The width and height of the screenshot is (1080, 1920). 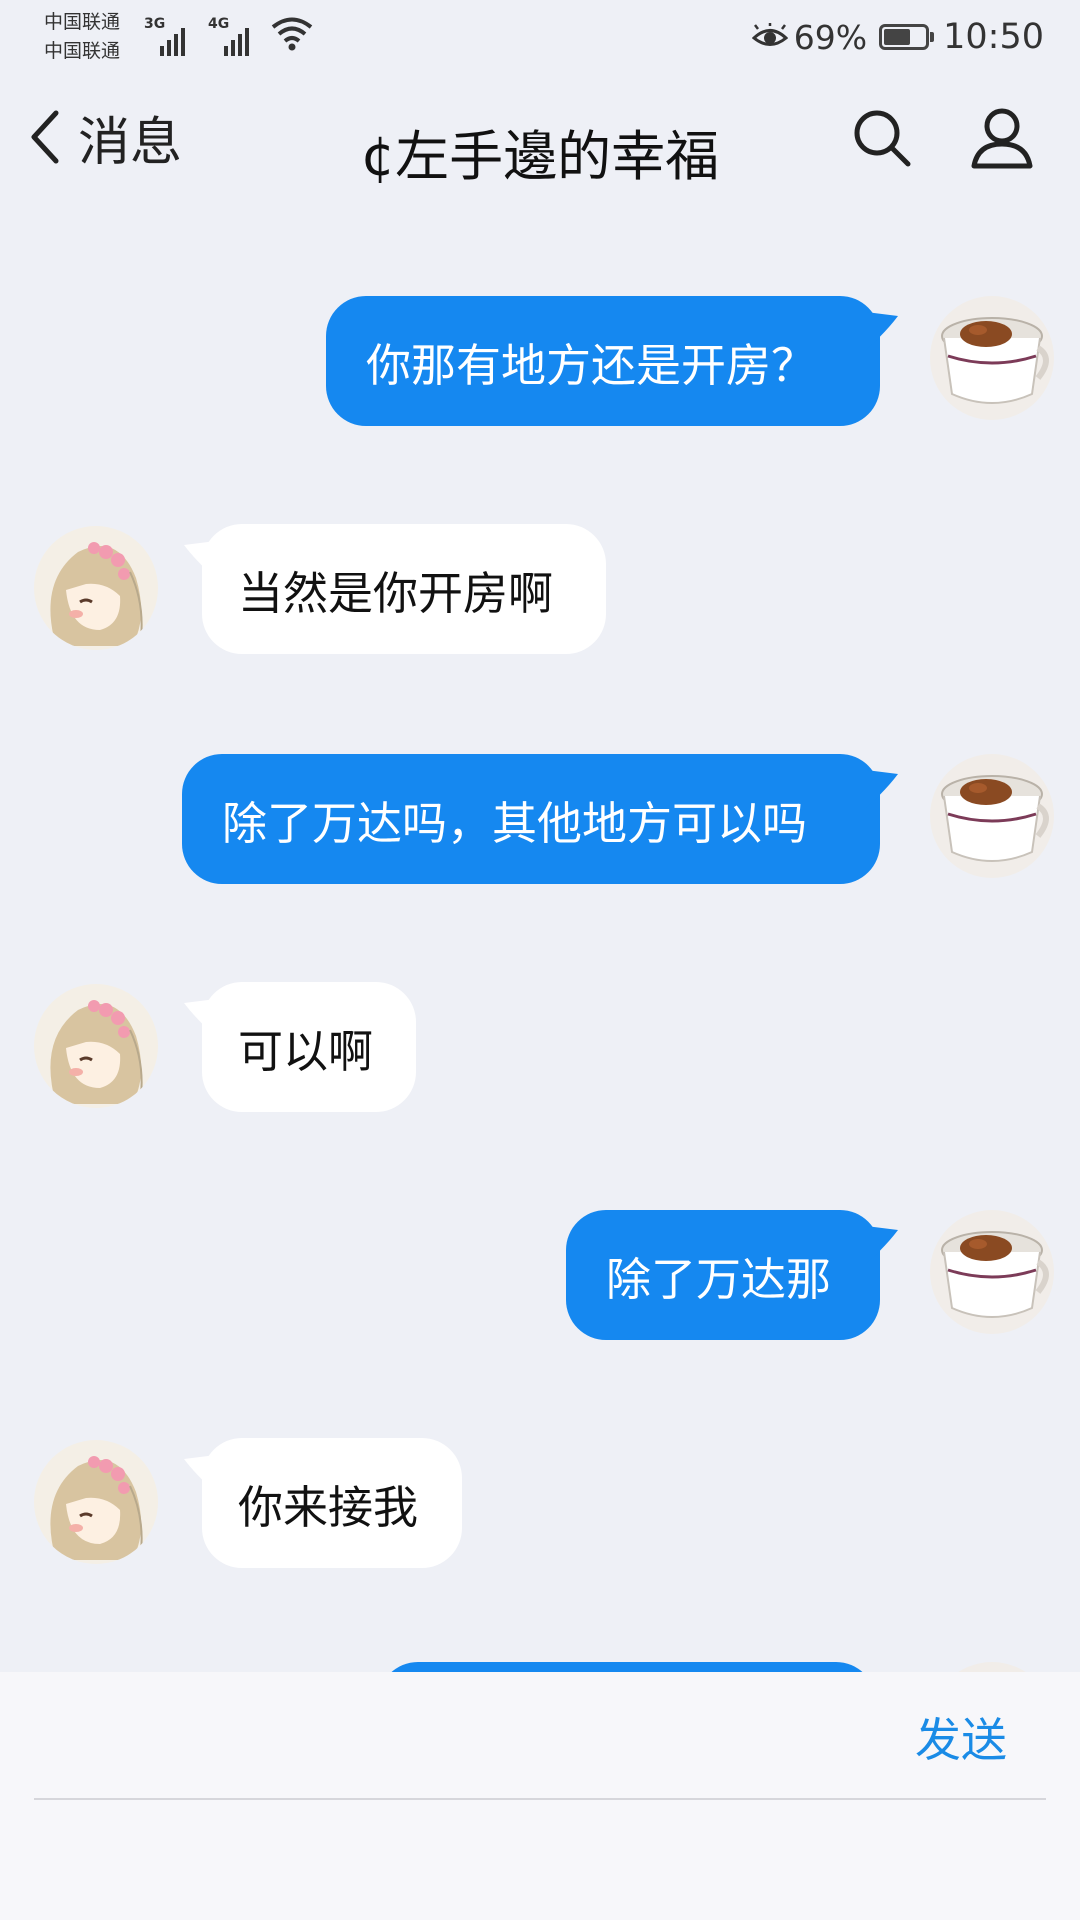 I want to click on incoming-message-bubble: 你来接我, so click(x=332, y=1503).